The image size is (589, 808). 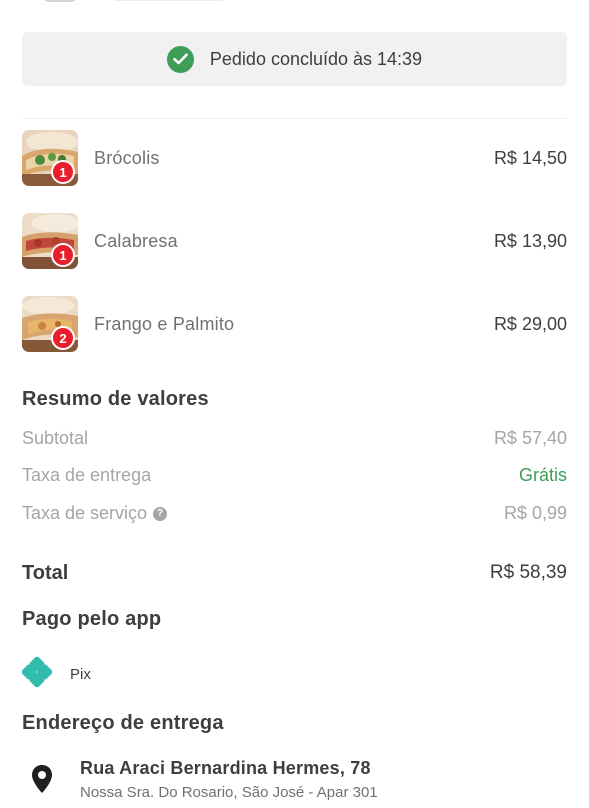 What do you see at coordinates (123, 723) in the screenshot?
I see `address-title: Endereço de entrega` at bounding box center [123, 723].